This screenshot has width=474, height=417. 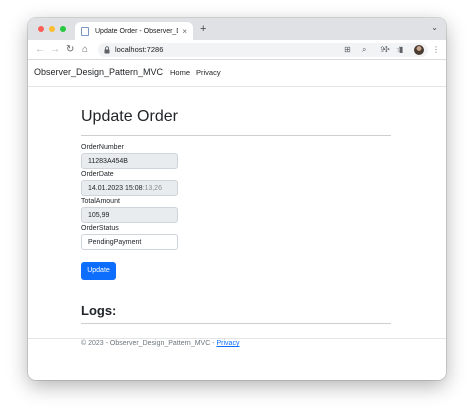 I want to click on order-status-label: OrderStatus, so click(x=100, y=228).